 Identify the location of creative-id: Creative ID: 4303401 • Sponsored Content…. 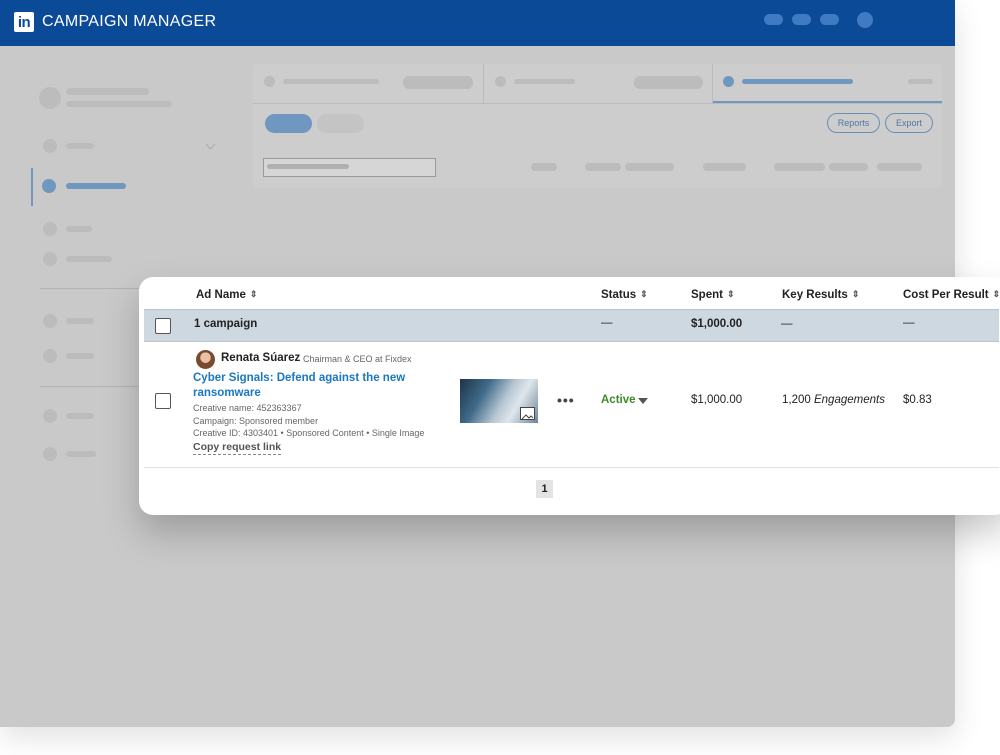
(309, 433).